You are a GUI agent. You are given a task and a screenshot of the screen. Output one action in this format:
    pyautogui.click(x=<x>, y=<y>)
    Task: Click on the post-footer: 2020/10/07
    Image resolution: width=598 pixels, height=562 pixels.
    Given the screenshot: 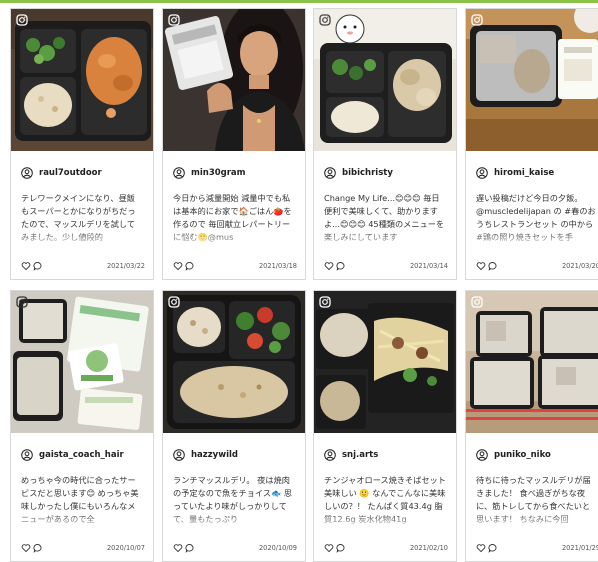 What is the action you would take?
    pyautogui.click(x=83, y=548)
    